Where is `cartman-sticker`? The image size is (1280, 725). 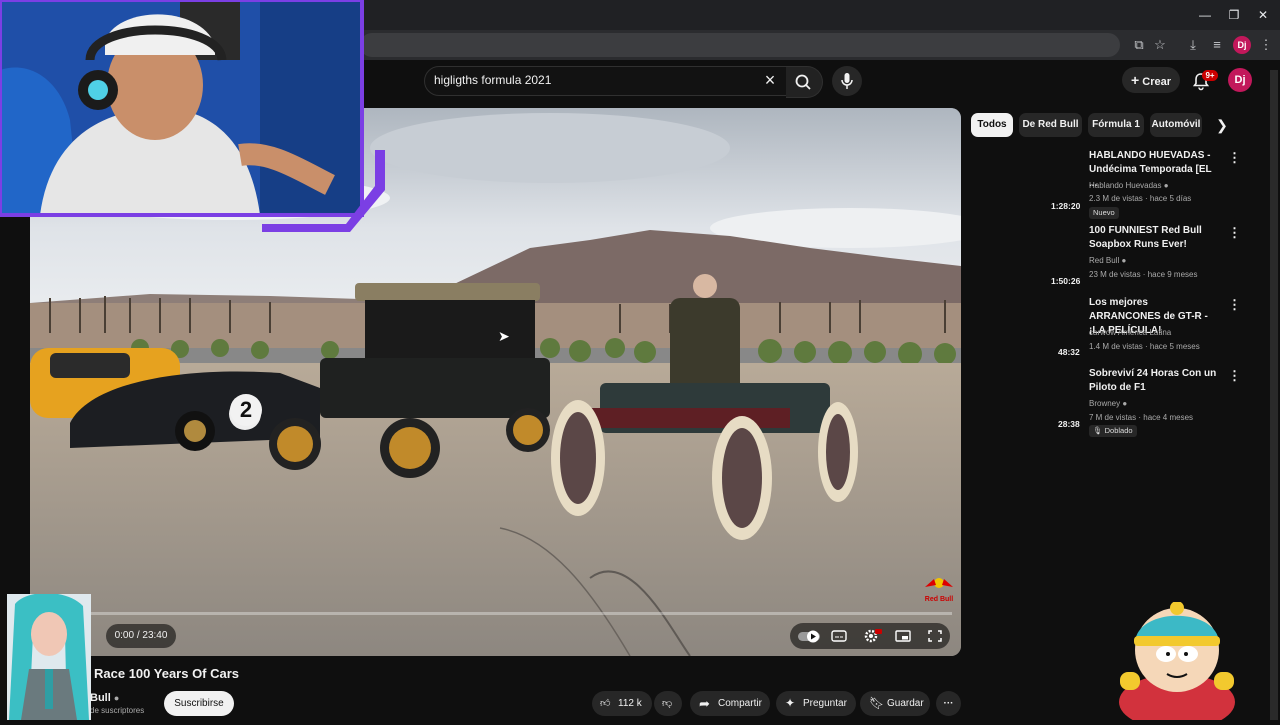
cartman-sticker is located at coordinates (1177, 663).